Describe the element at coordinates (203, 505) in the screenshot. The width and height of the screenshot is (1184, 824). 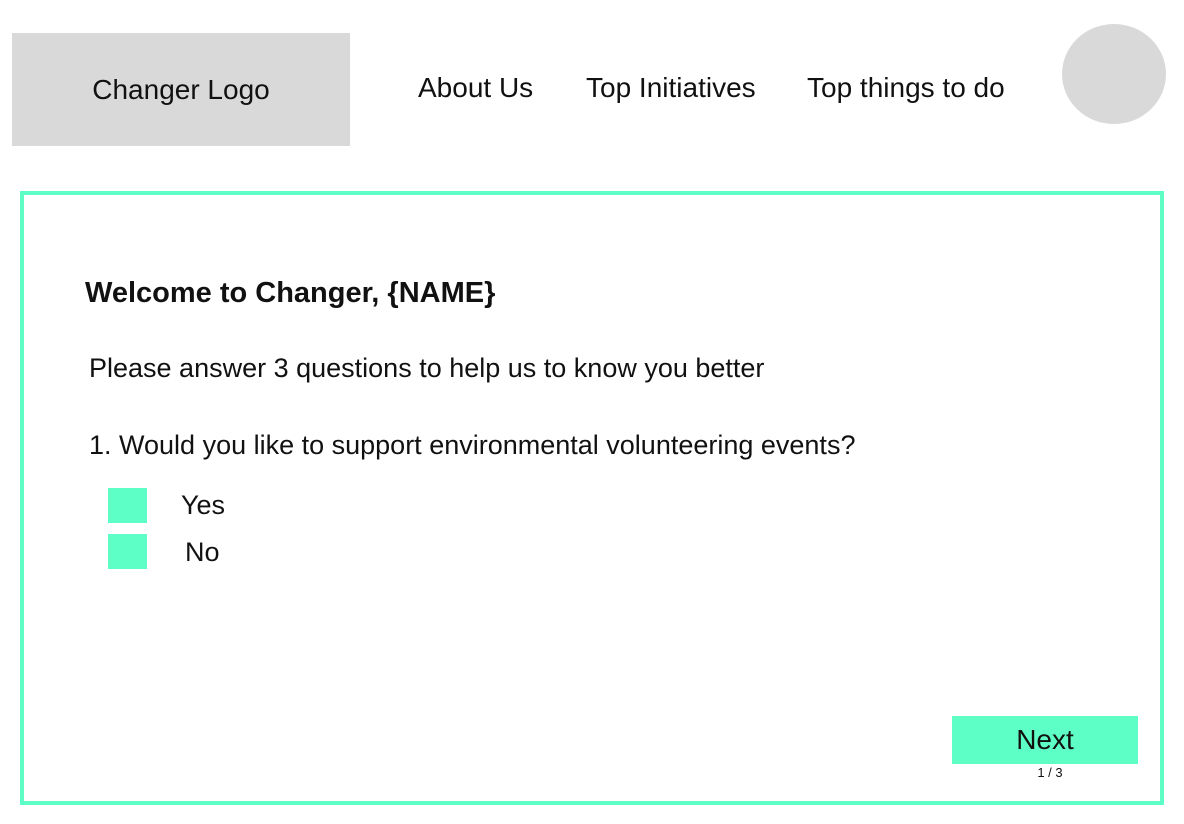
I see `yes-label: Yes` at that location.